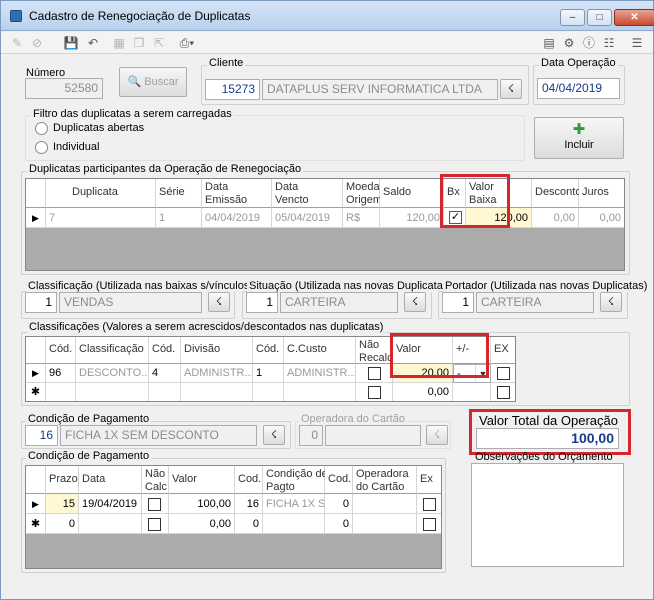 The image size is (654, 600). Describe the element at coordinates (61, 392) in the screenshot. I see `cell-cod-classif-new` at that location.